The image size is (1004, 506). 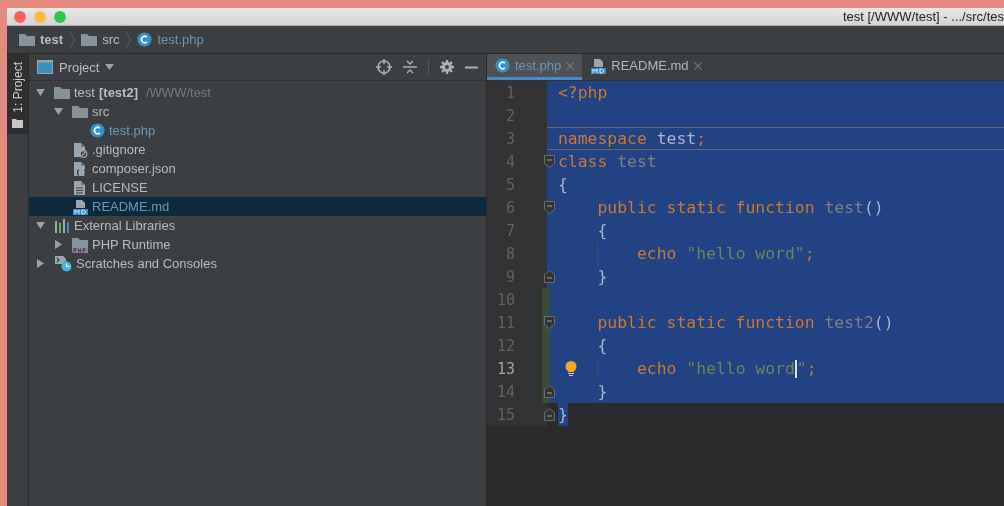 I want to click on tree-item-label: test.php, so click(x=132, y=130).